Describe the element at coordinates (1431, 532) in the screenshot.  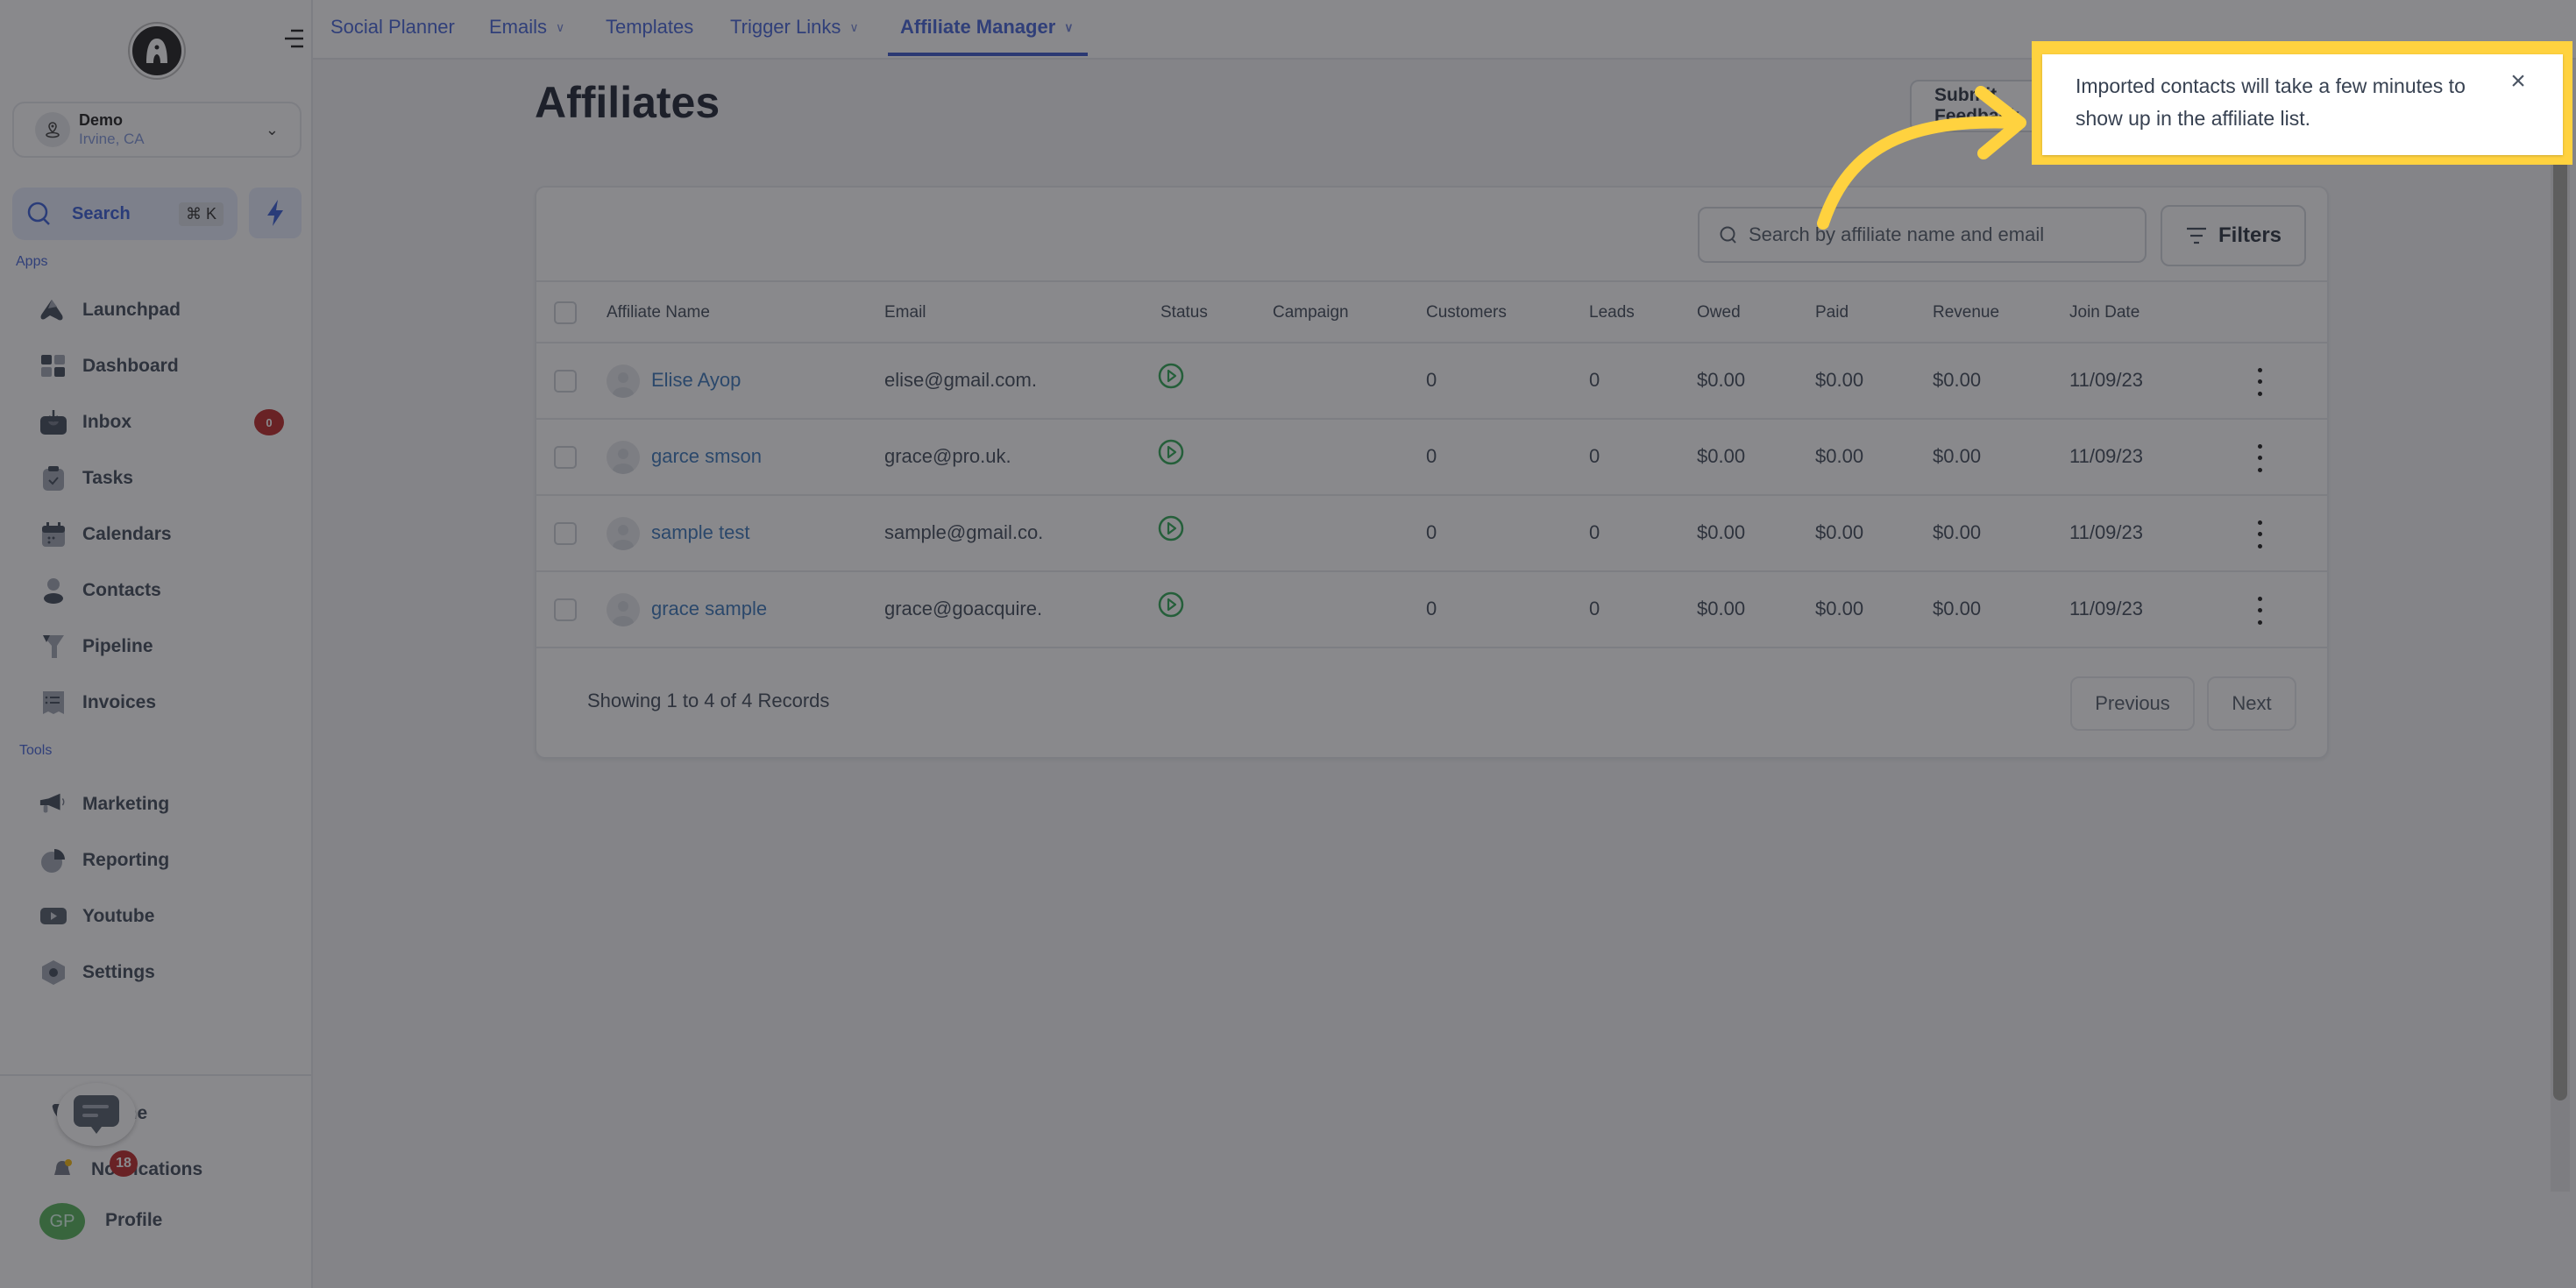
I see `affiliate-customers: 0` at that location.